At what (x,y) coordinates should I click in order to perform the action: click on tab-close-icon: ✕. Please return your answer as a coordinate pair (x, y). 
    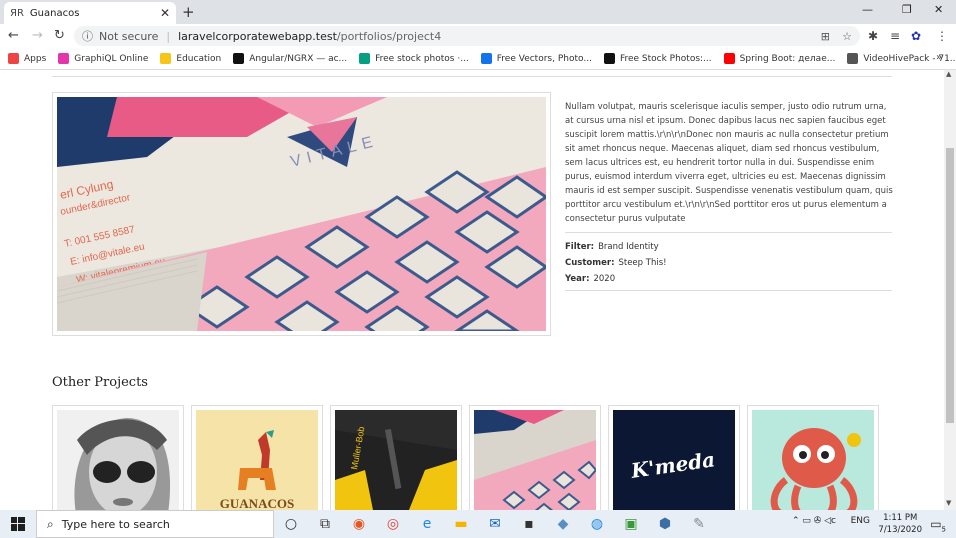
    Looking at the image, I should click on (165, 13).